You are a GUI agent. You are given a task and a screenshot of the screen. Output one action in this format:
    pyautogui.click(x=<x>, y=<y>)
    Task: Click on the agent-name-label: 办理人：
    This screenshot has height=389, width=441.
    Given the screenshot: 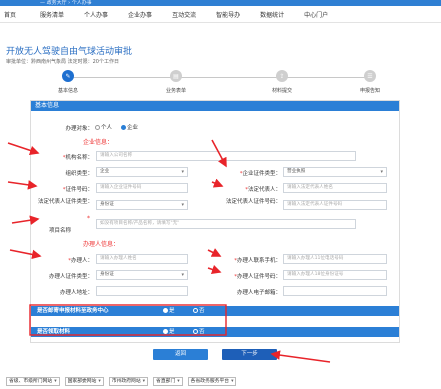 What is the action you would take?
    pyautogui.click(x=81, y=261)
    